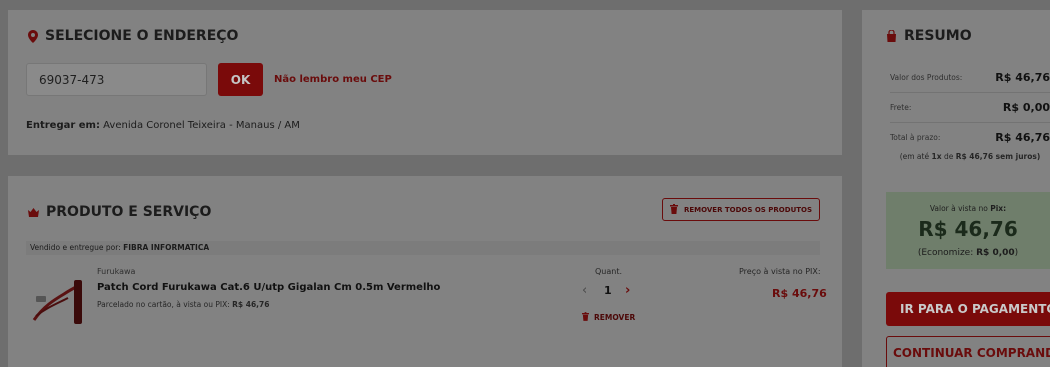  What do you see at coordinates (998, 156) in the screenshot?
I see `note-value: R$ 46,76 sem juros)` at bounding box center [998, 156].